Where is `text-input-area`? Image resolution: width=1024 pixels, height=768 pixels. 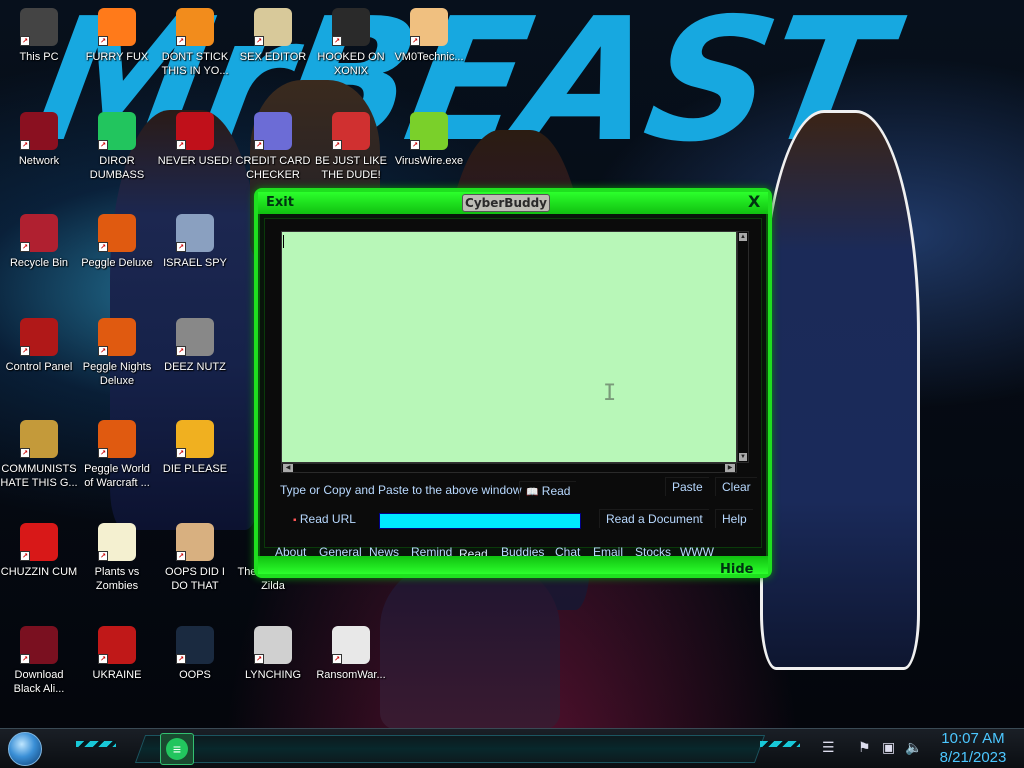 text-input-area is located at coordinates (509, 347).